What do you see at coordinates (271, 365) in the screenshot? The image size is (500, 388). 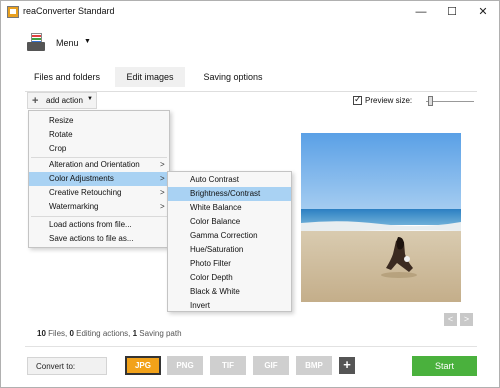 I see `format-gif-button: GIF` at bounding box center [271, 365].